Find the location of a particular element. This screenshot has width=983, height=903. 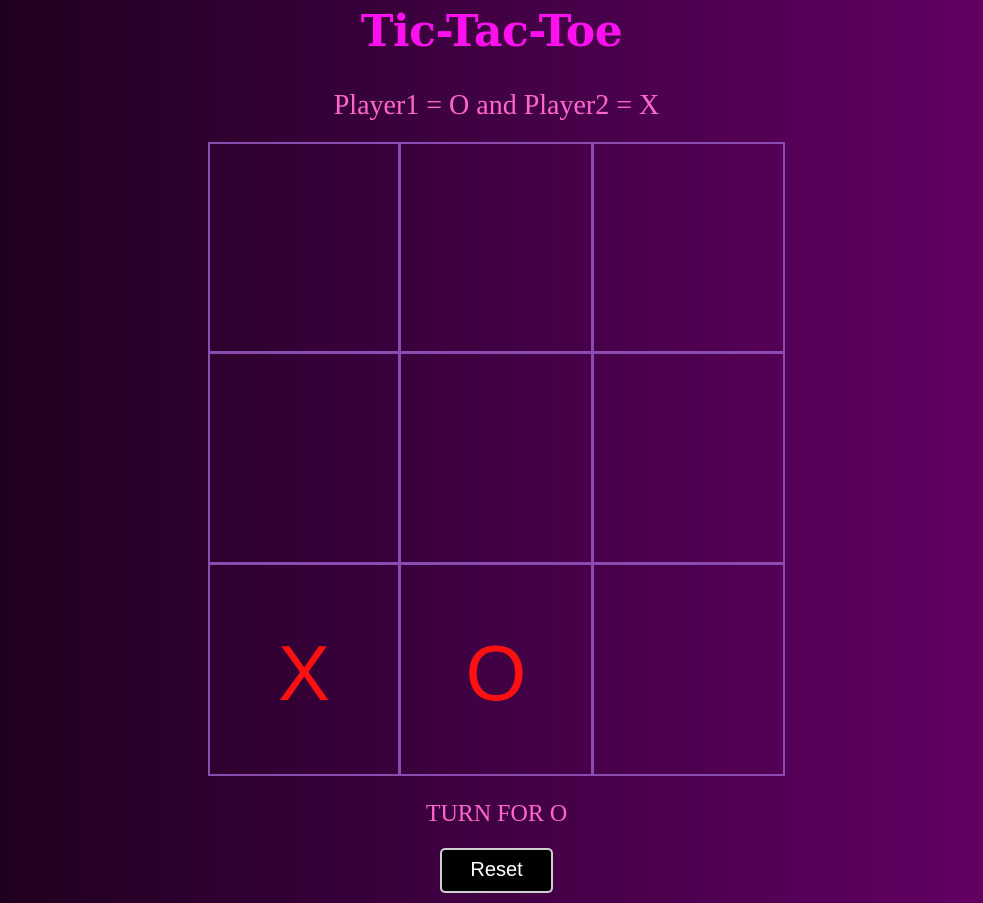

players-legend: Player1 = O and Player2 = X is located at coordinates (496, 105).